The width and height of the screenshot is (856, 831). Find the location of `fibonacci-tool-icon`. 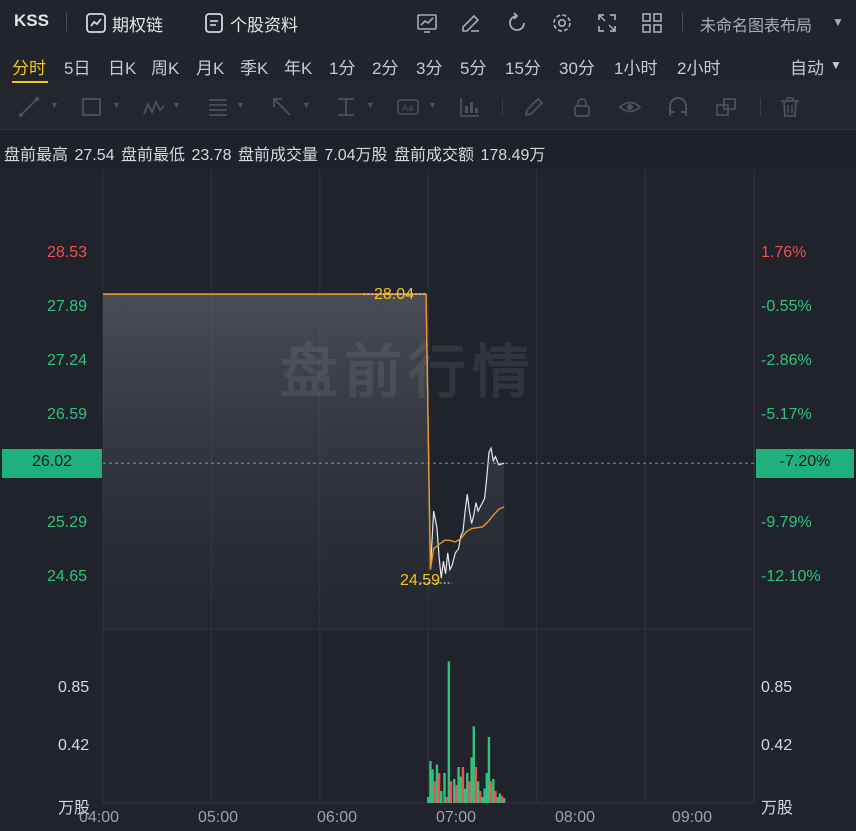

fibonacci-tool-icon is located at coordinates (218, 107).